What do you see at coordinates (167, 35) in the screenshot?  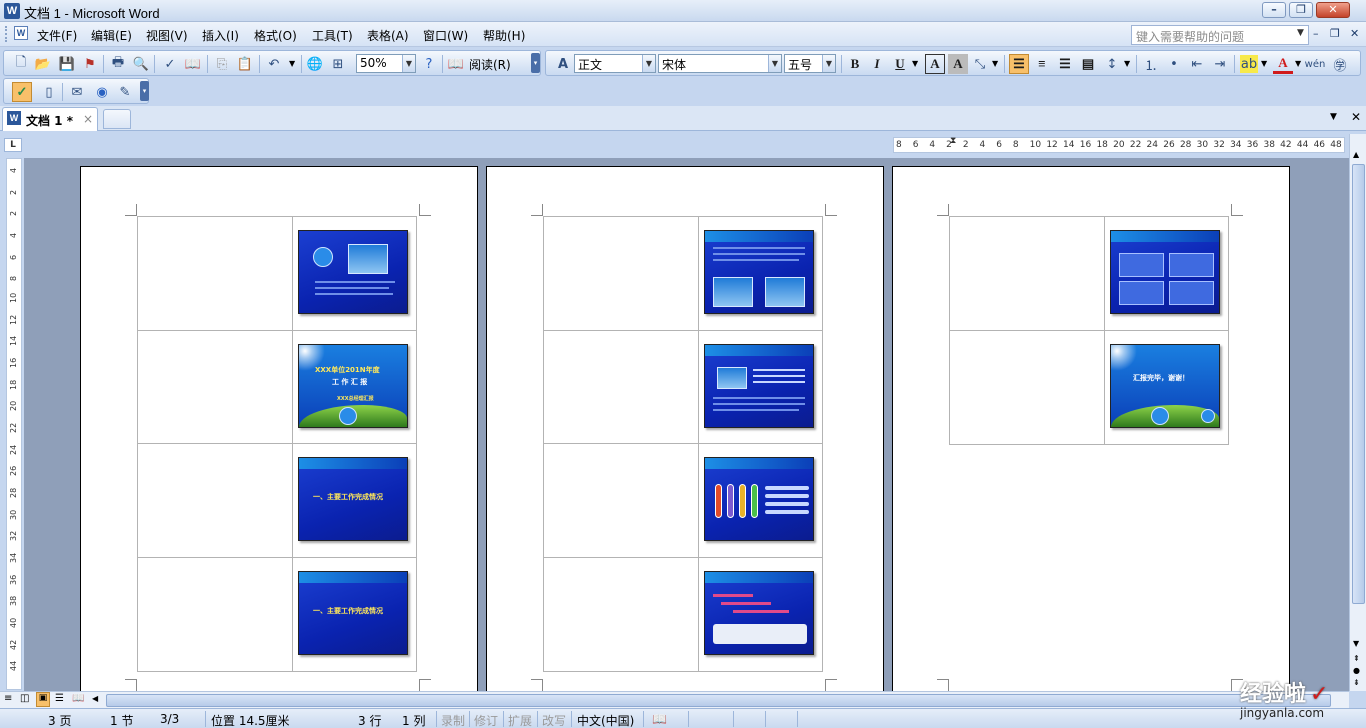 I see `menu-view: 视图(V)` at bounding box center [167, 35].